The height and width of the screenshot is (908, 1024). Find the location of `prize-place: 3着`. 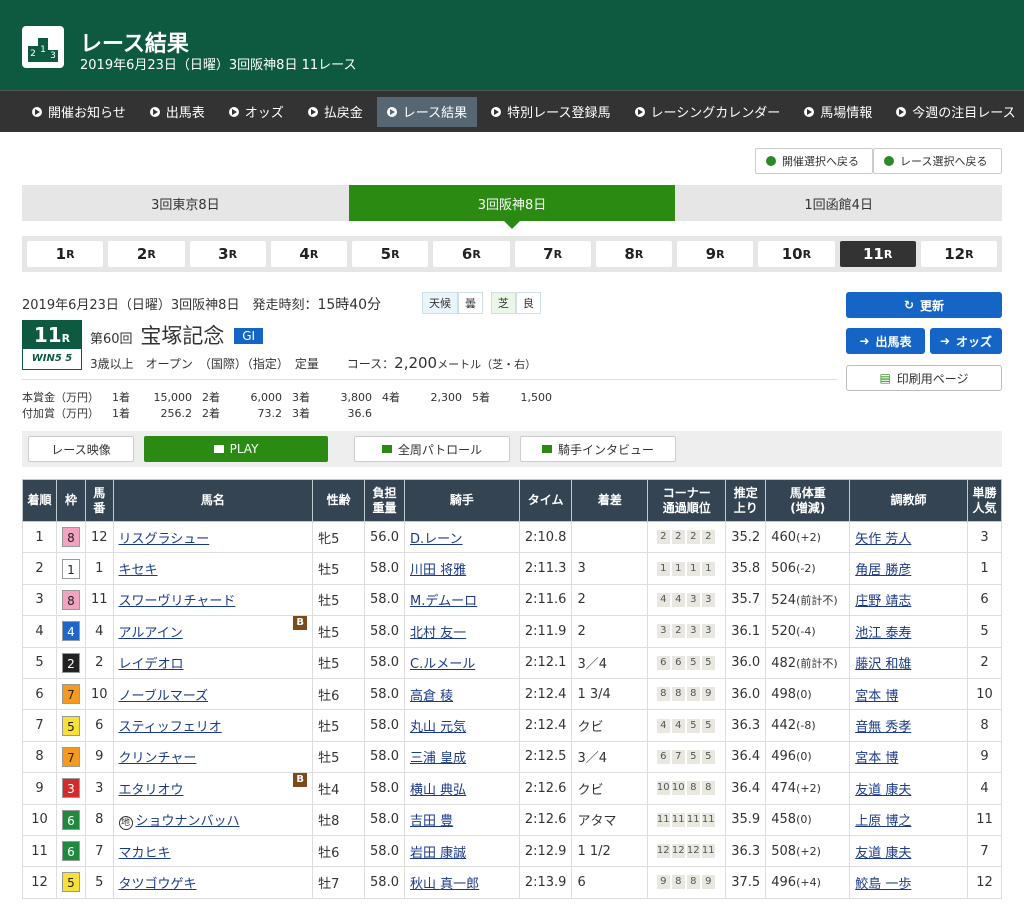

prize-place: 3着 is located at coordinates (301, 413).